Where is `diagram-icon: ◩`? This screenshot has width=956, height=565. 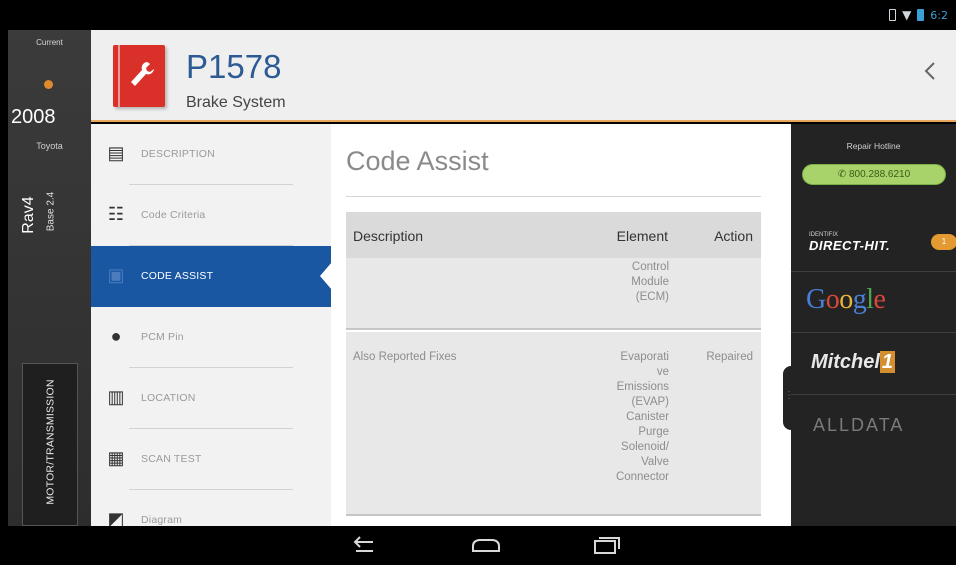
diagram-icon: ◩ is located at coordinates (116, 517).